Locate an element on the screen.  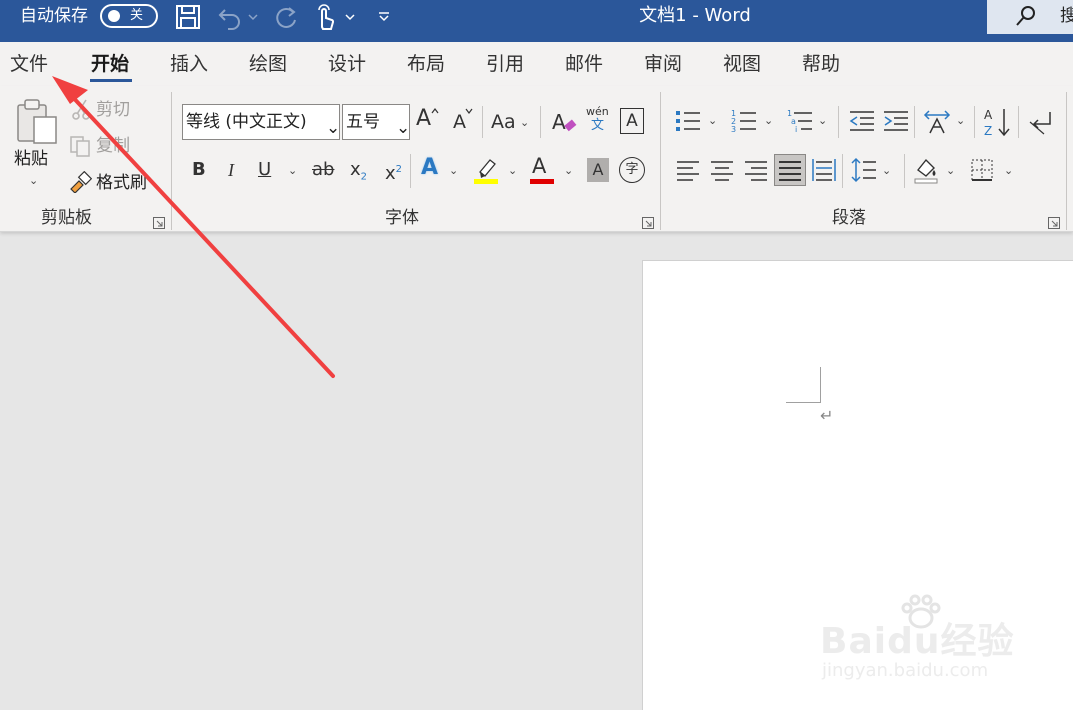
watermark: Baidu经验 jingyan.baidu.com is located at coordinates (930, 644).